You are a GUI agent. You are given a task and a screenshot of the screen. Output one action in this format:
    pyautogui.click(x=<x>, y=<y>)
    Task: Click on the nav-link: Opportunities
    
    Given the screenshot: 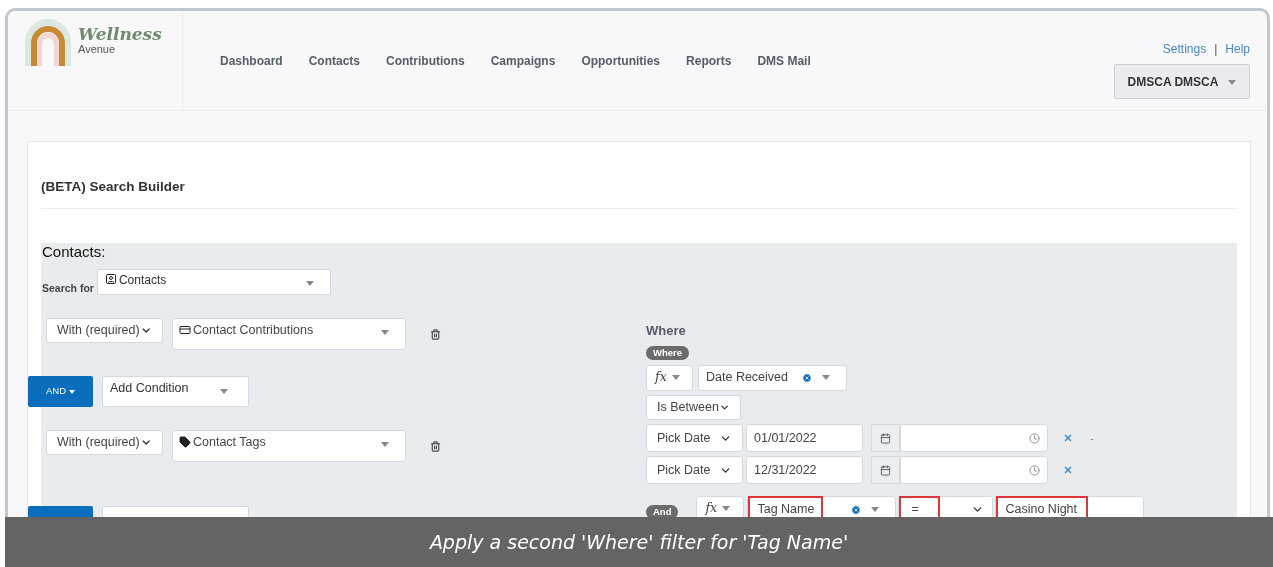 What is the action you would take?
    pyautogui.click(x=621, y=60)
    